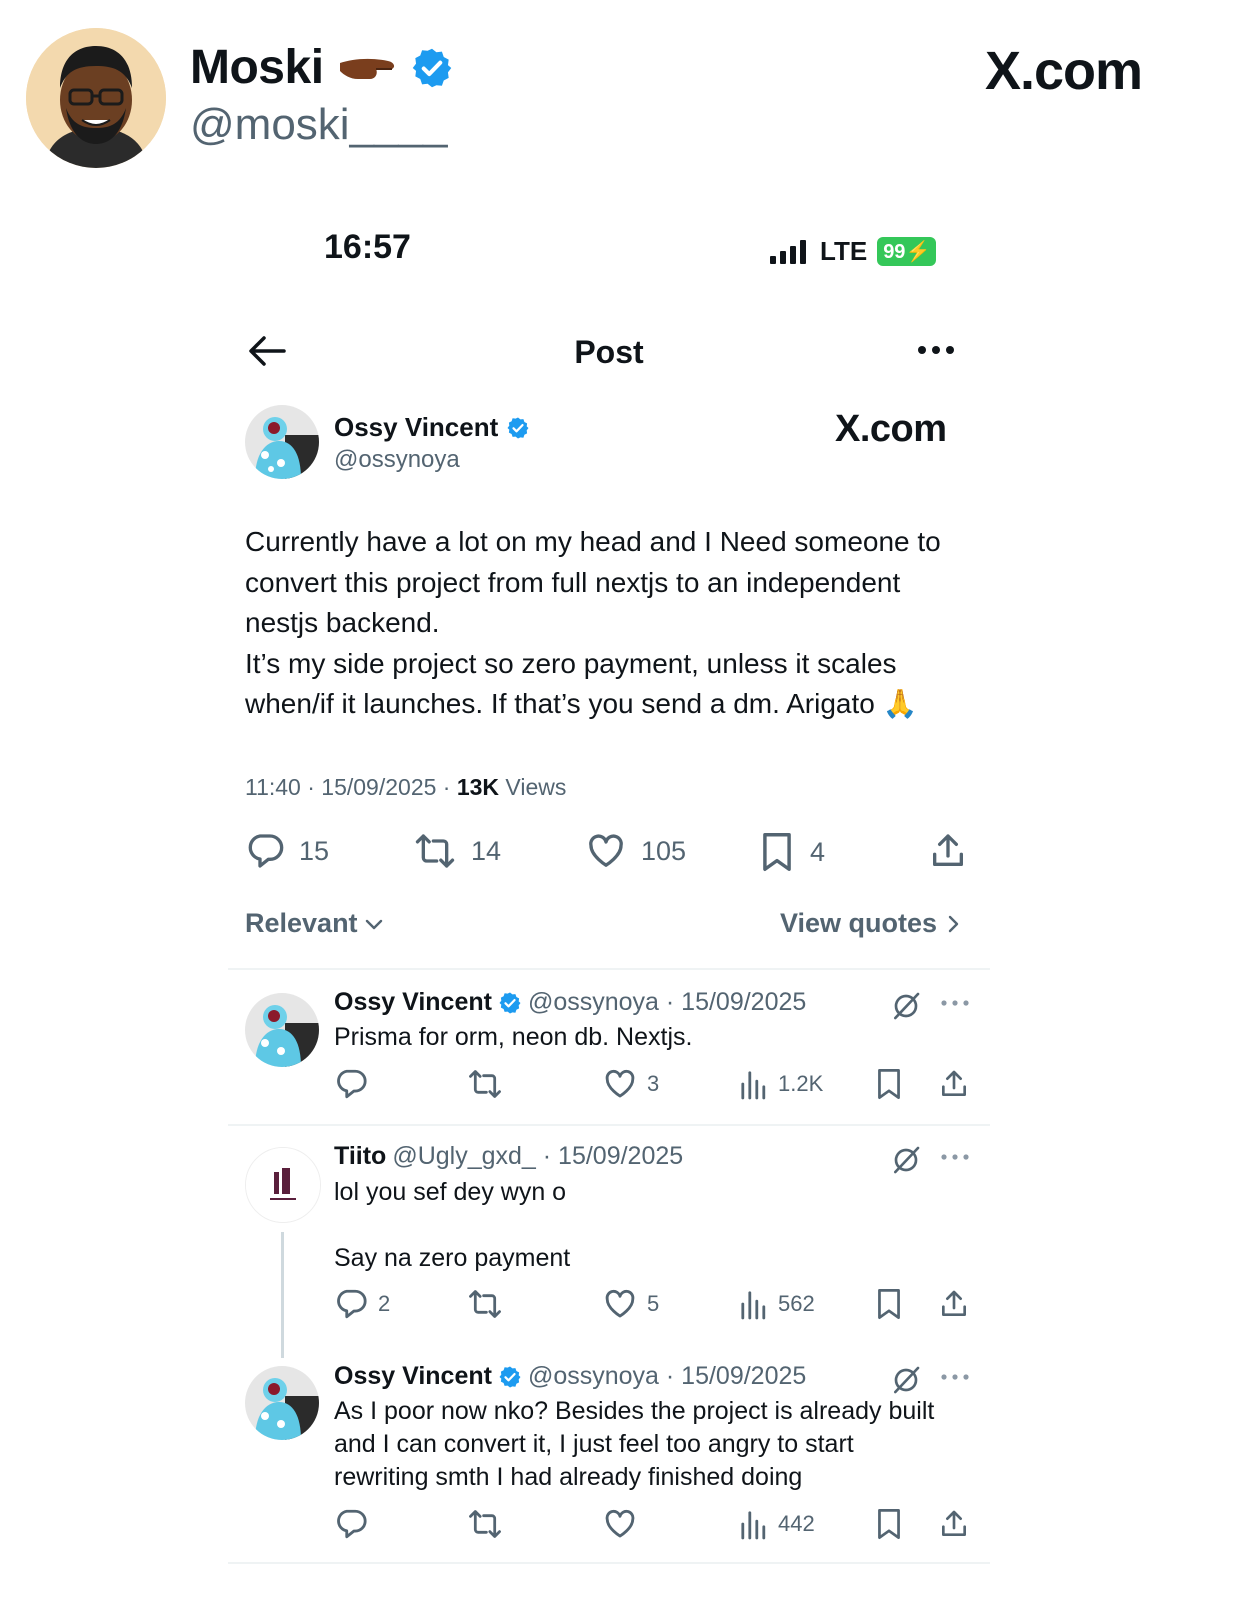 The width and height of the screenshot is (1242, 1599). What do you see at coordinates (301, 923) in the screenshot?
I see `sort-label: Relevant` at bounding box center [301, 923].